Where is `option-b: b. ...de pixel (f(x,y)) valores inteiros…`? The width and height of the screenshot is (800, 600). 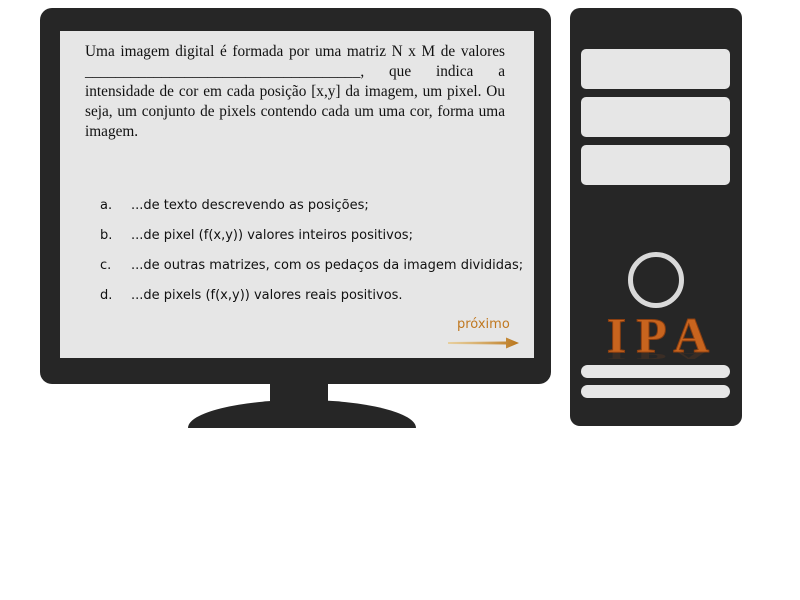 option-b: b. ...de pixel (f(x,y)) valores inteiros… is located at coordinates (320, 240).